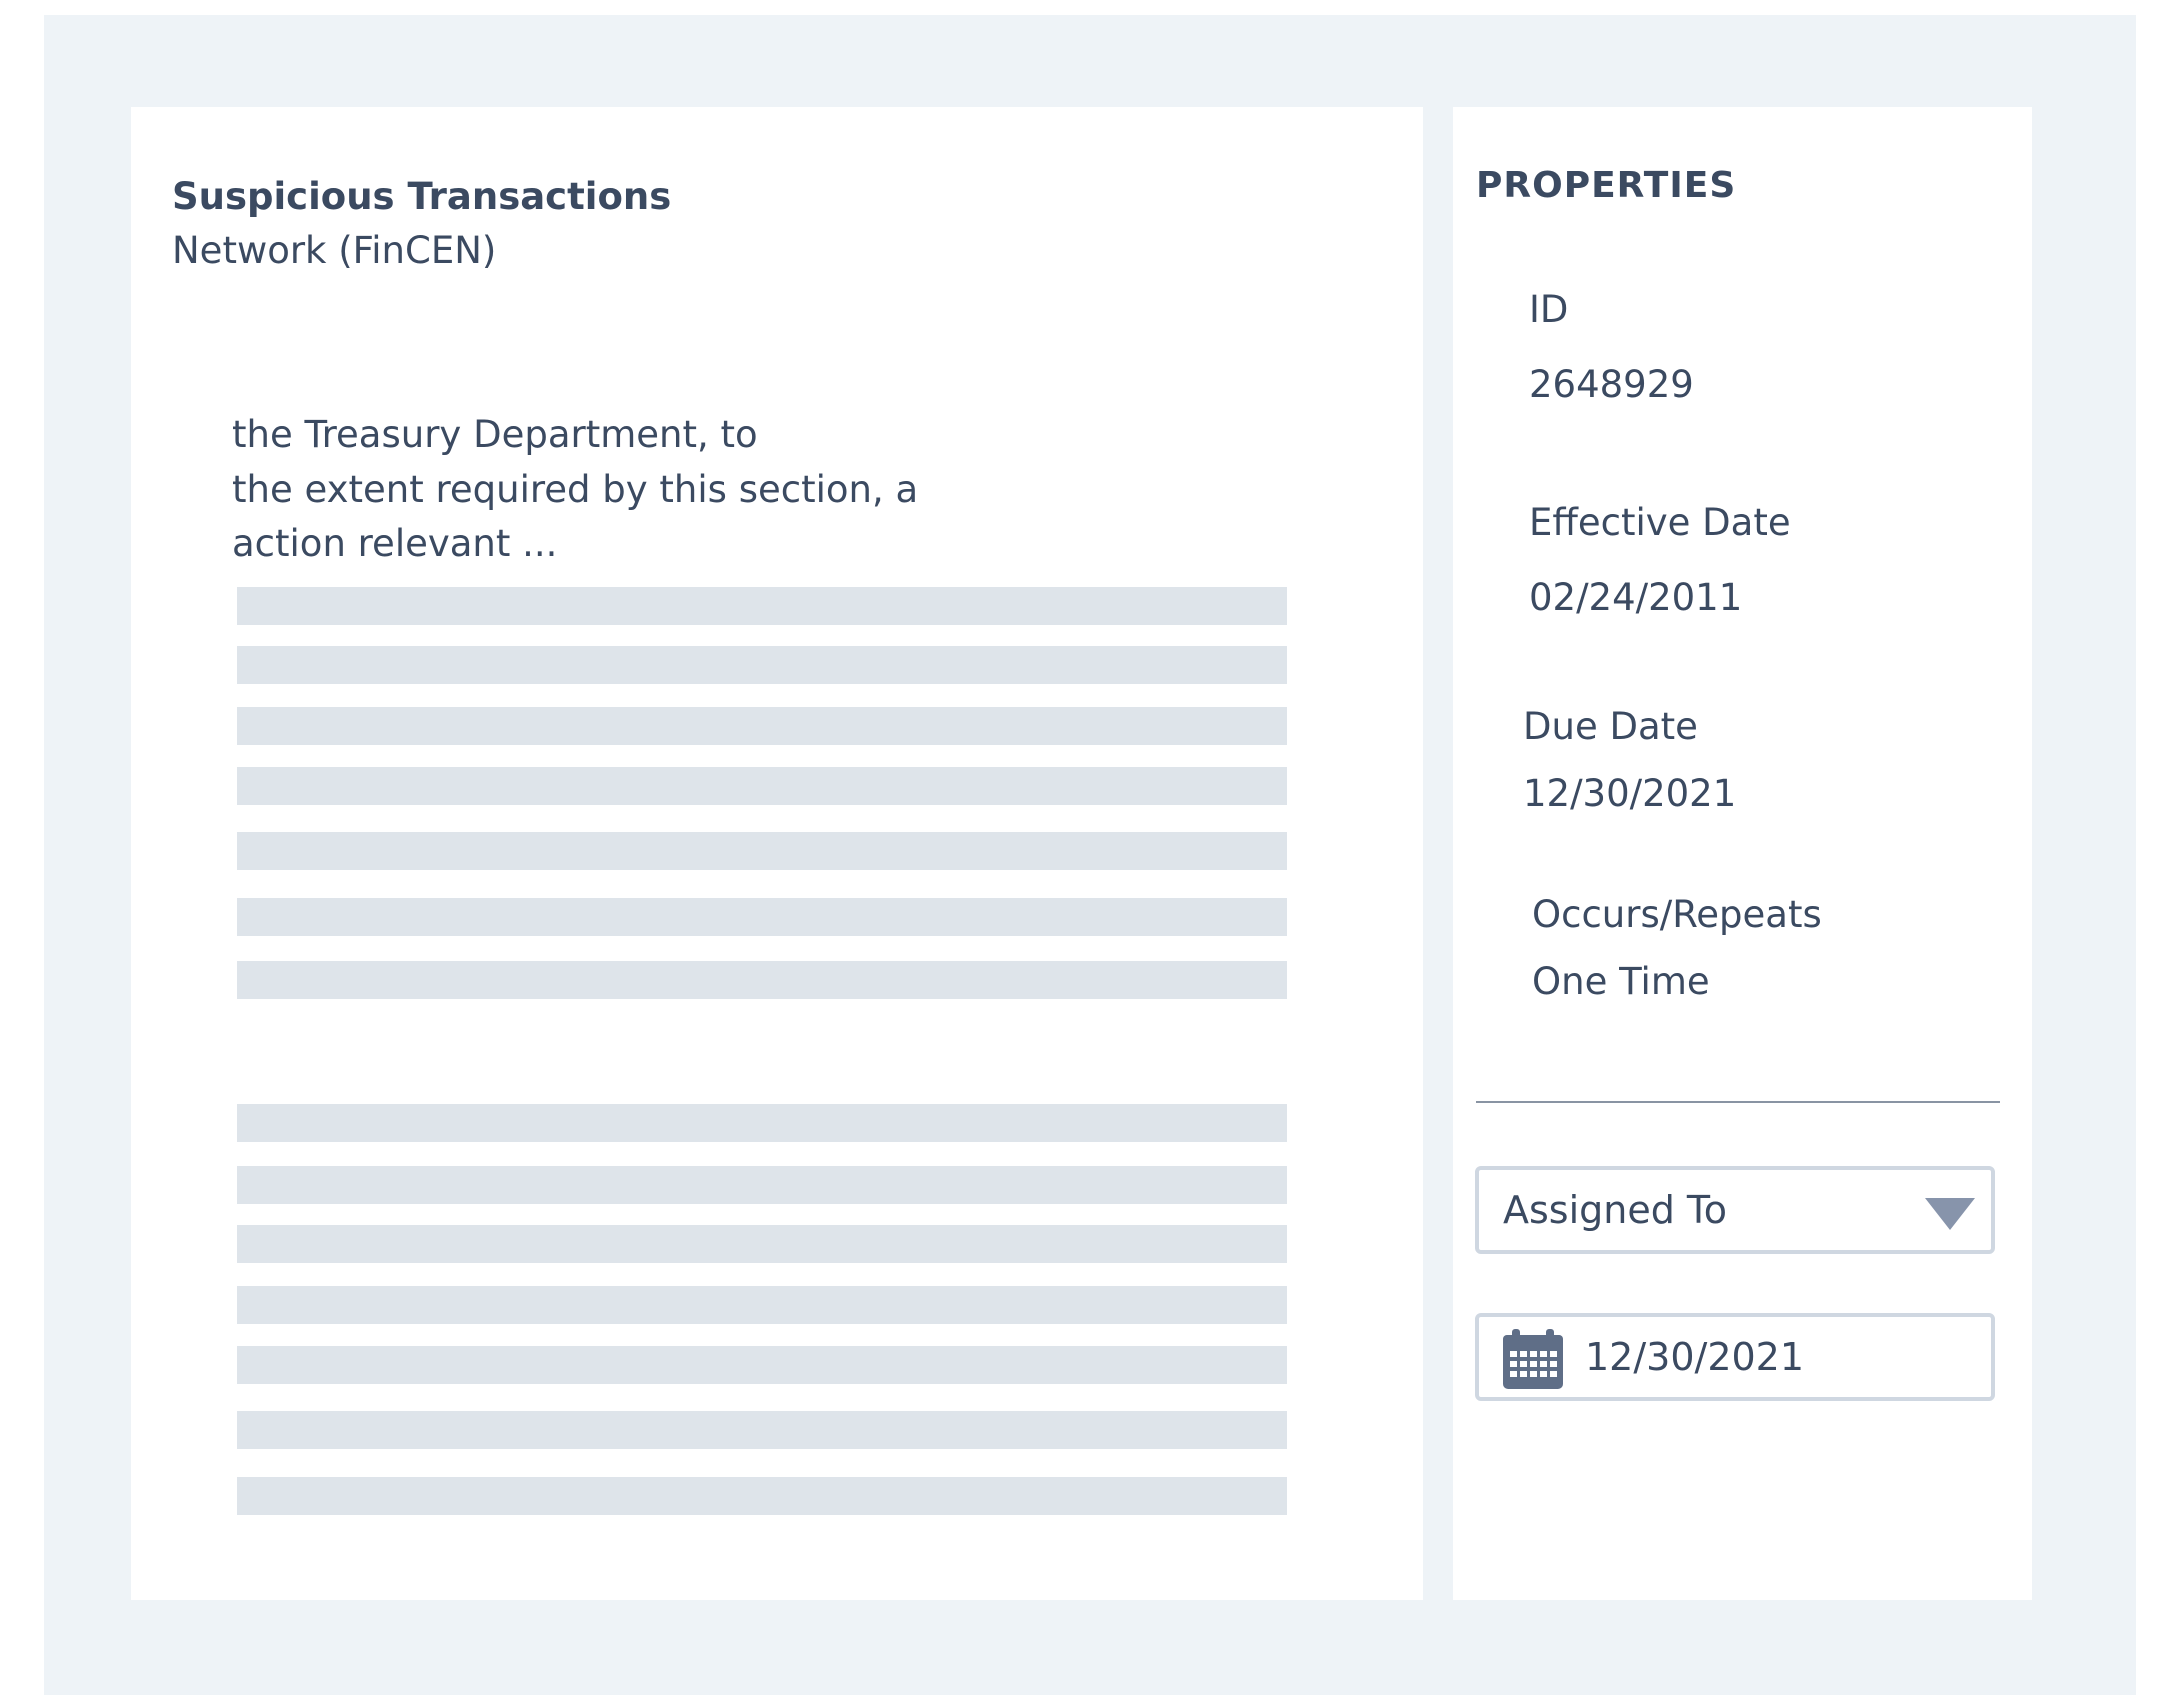  Describe the element at coordinates (1615, 1210) in the screenshot. I see `assigned-to-label: Assigned To` at that location.